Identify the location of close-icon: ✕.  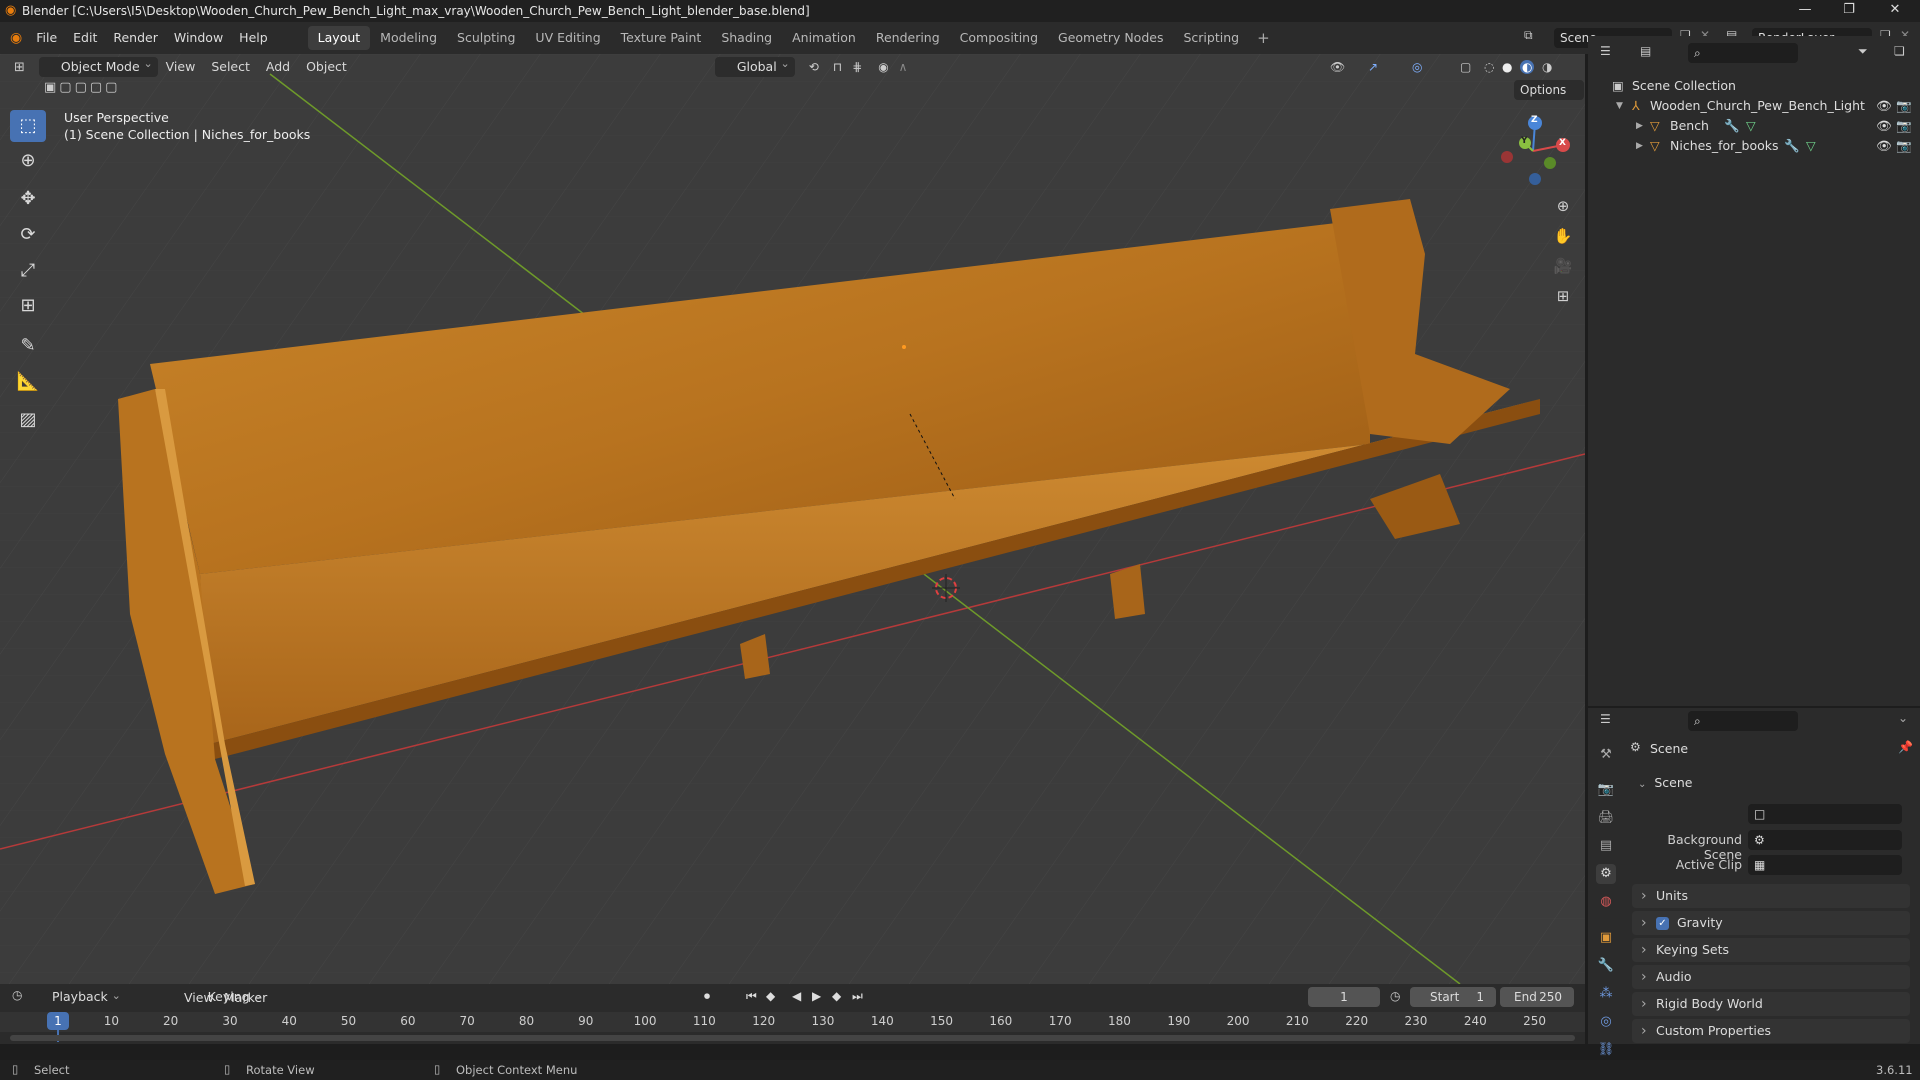
(1895, 11).